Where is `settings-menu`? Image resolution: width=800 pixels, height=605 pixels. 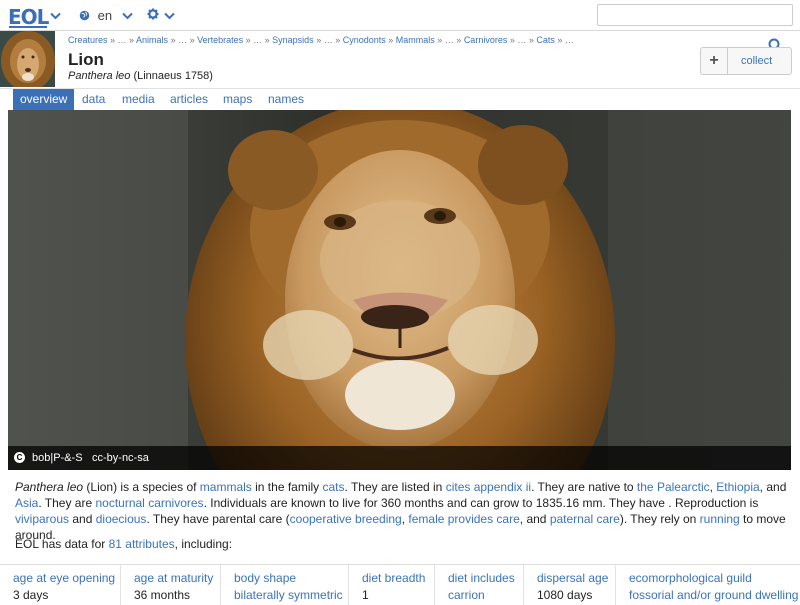 settings-menu is located at coordinates (161, 15).